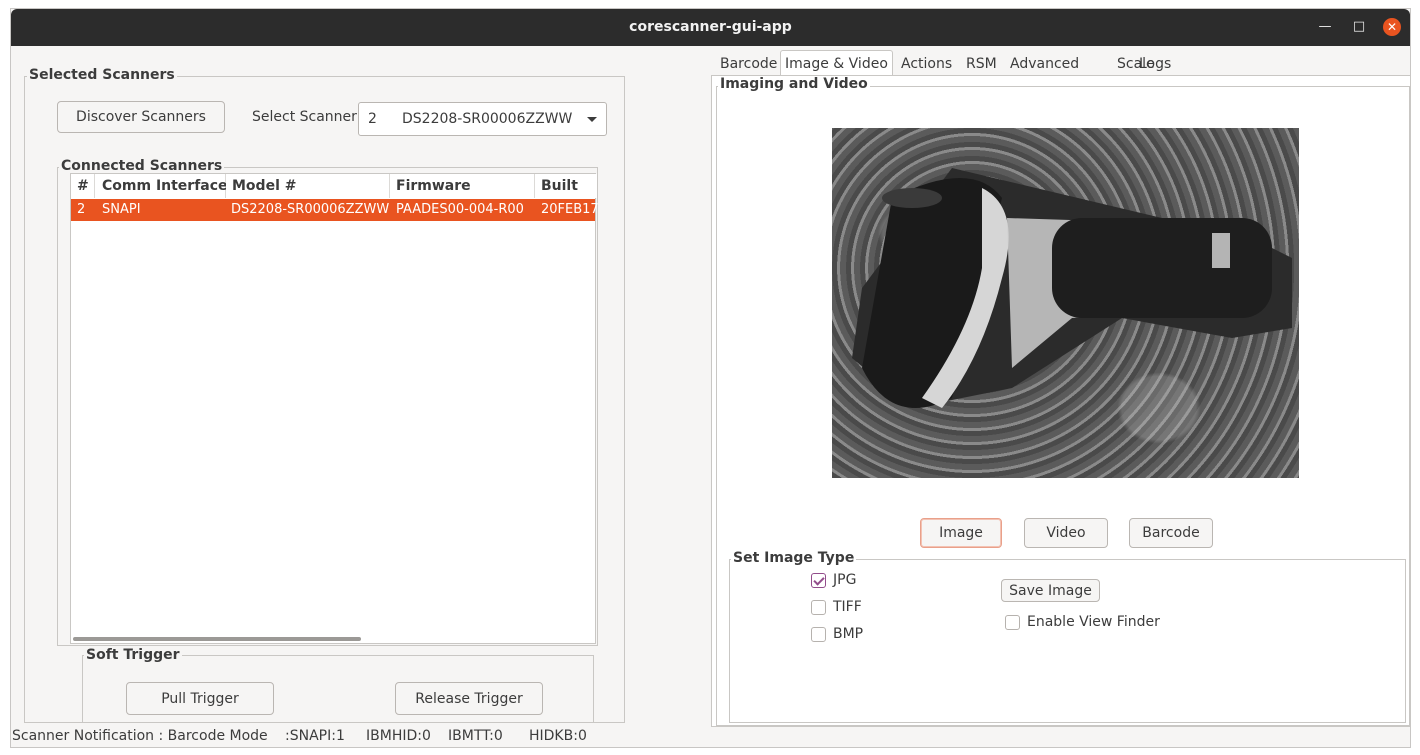  What do you see at coordinates (83, 186) in the screenshot?
I see `col-header-number: #` at bounding box center [83, 186].